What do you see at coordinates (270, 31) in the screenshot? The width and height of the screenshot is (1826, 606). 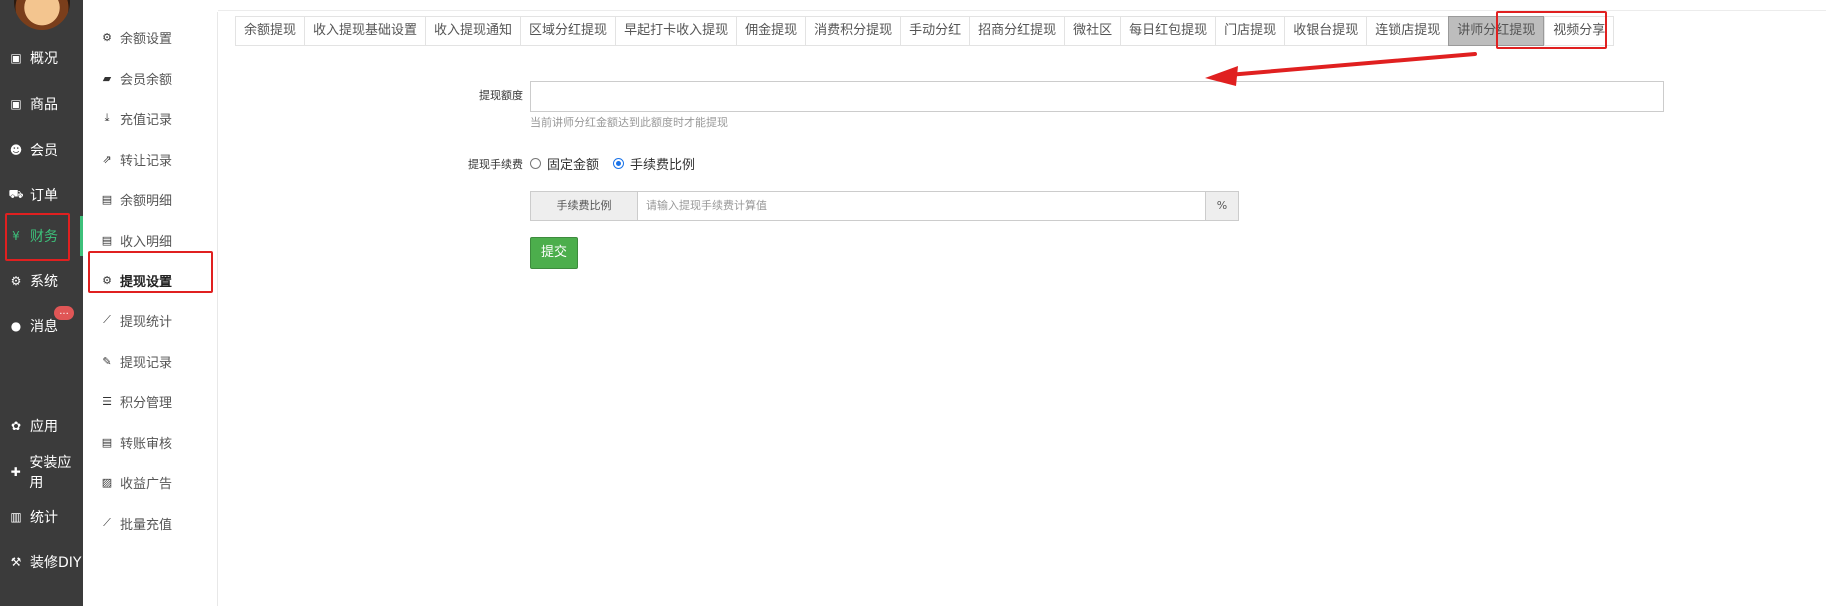 I see `tab-balance-withdraw: 余额提现` at bounding box center [270, 31].